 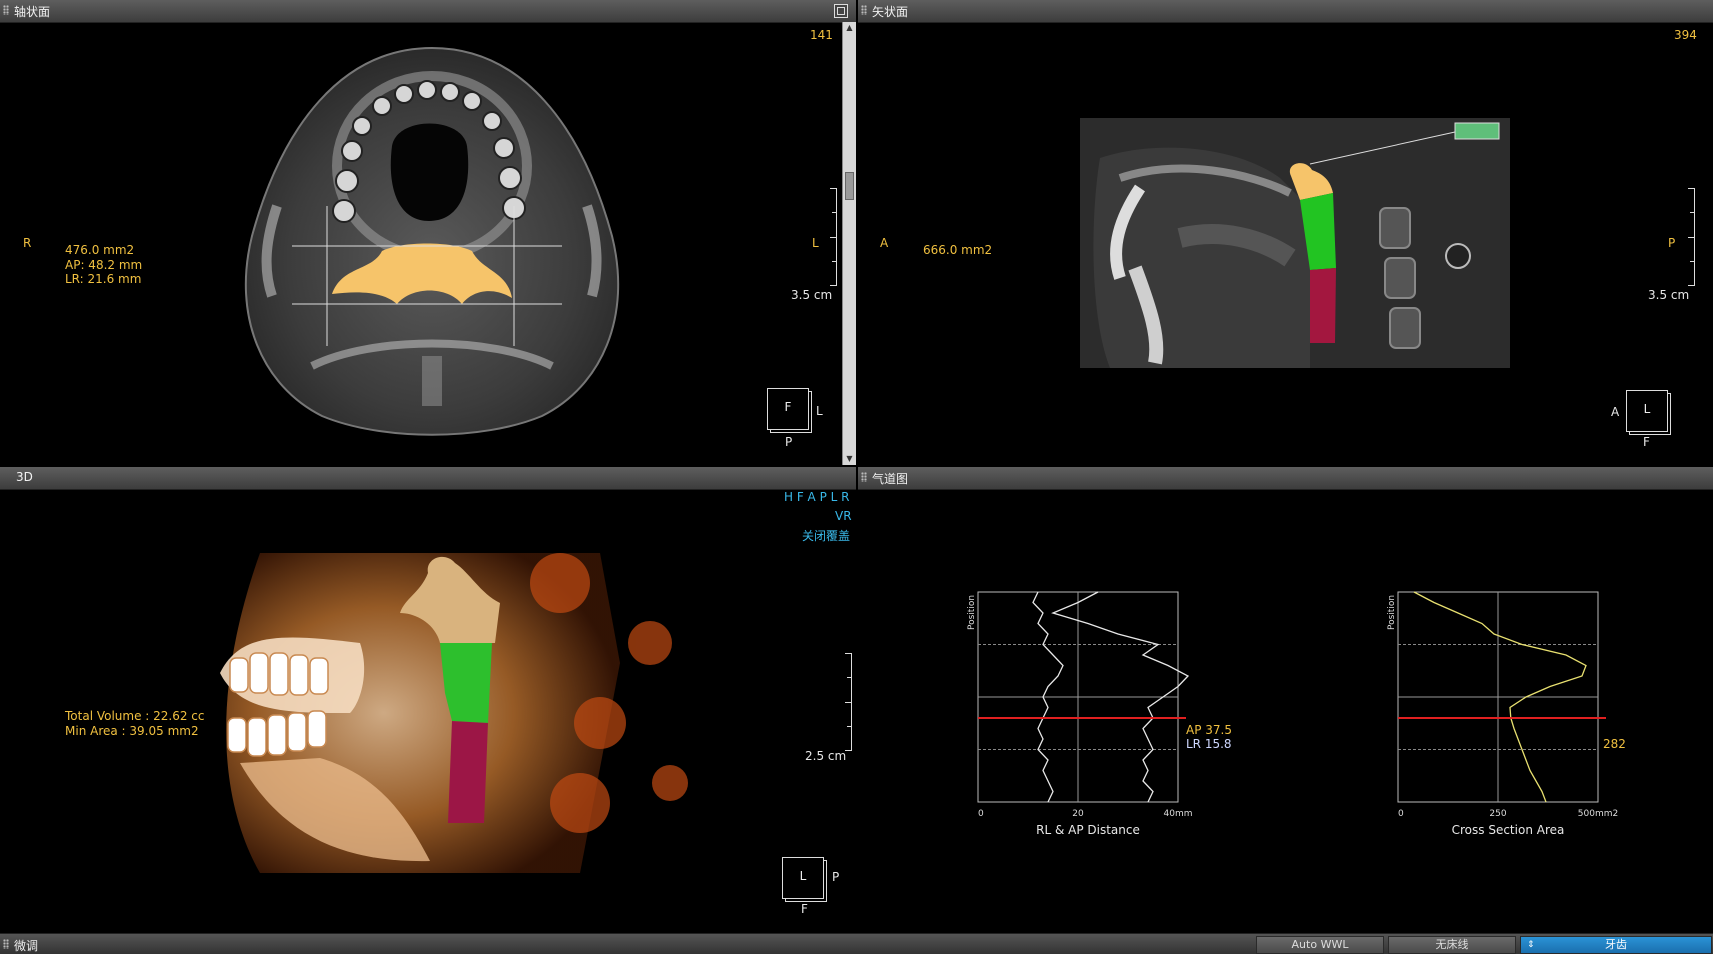 I want to click on axial-side-label: R, so click(x=27, y=243).